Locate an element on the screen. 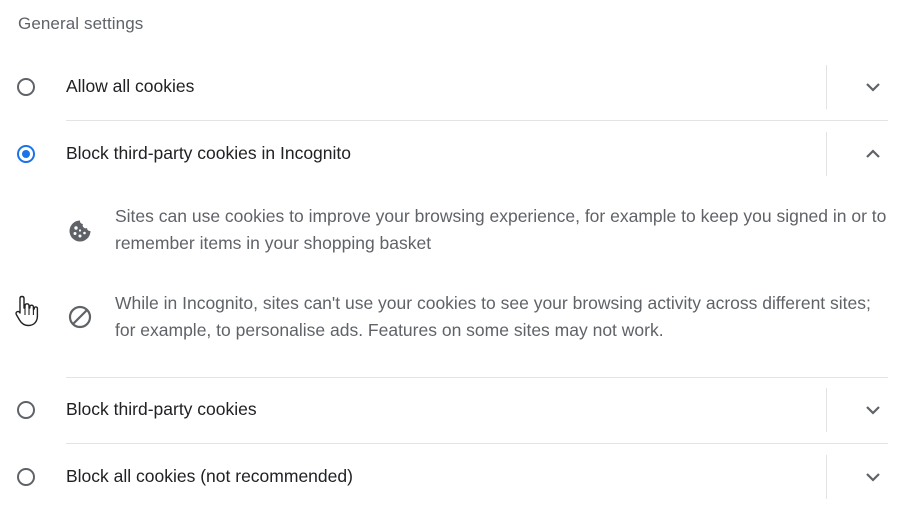 This screenshot has width=903, height=507. radio-block-all-cookies is located at coordinates (26, 477).